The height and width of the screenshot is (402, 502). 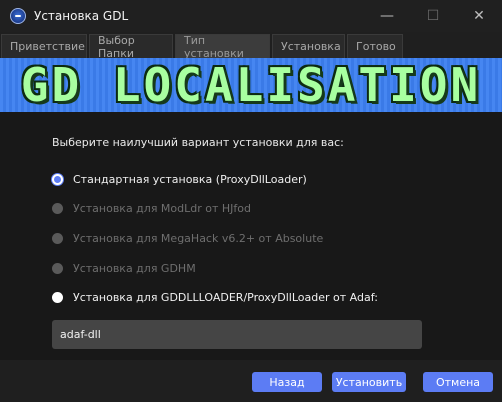 What do you see at coordinates (308, 46) in the screenshot?
I see `tab-install: Установка` at bounding box center [308, 46].